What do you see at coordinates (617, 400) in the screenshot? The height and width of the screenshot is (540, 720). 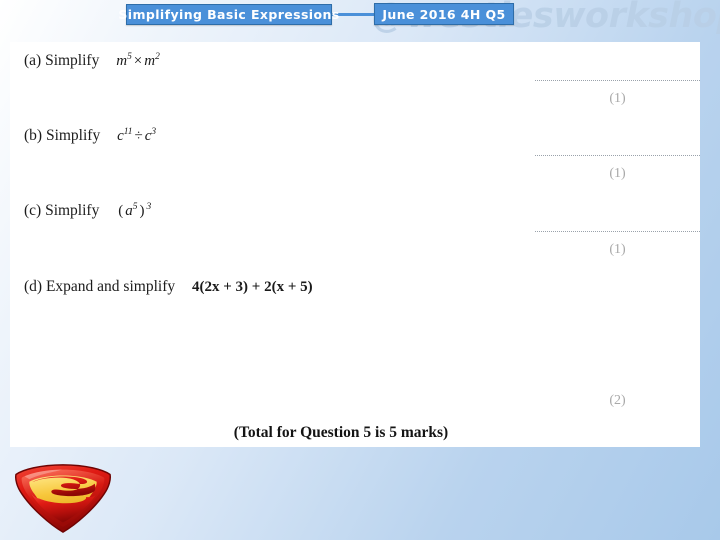 I see `mark-allocation-d: (2)` at bounding box center [617, 400].